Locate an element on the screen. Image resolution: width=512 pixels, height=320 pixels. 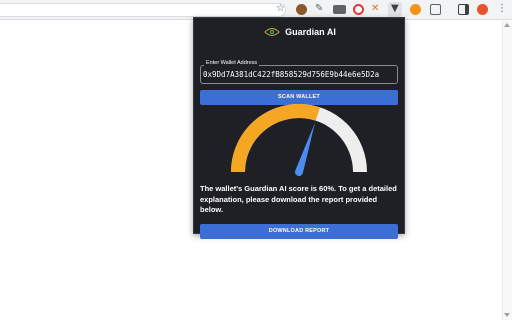
tools-icon: ✕ is located at coordinates (375, 9).